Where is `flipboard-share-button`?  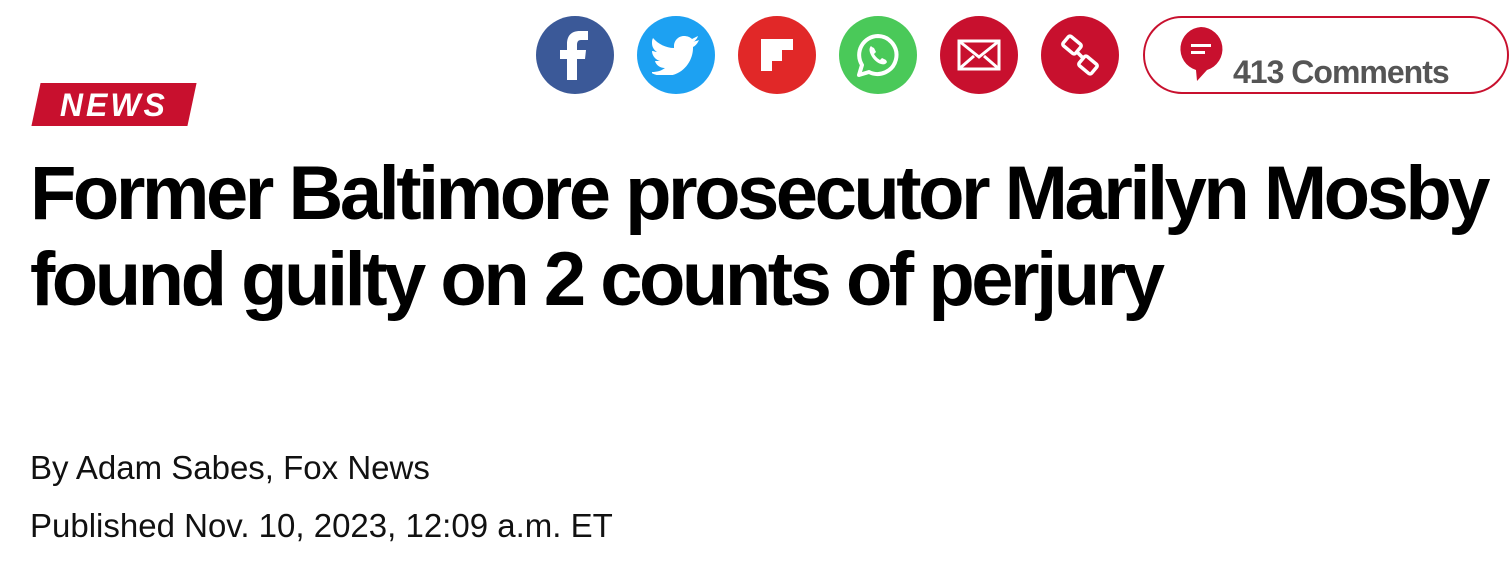
flipboard-share-button is located at coordinates (777, 55).